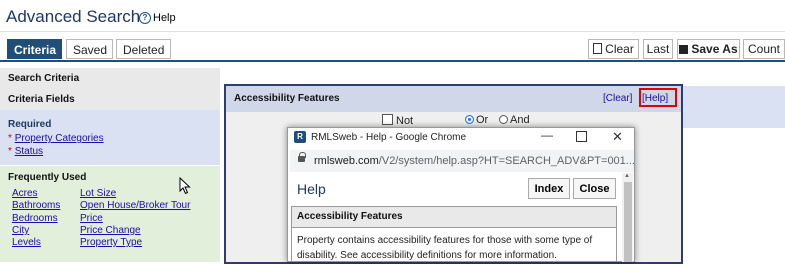 The width and height of the screenshot is (785, 264). I want to click on radio-selected-icon, so click(469, 119).